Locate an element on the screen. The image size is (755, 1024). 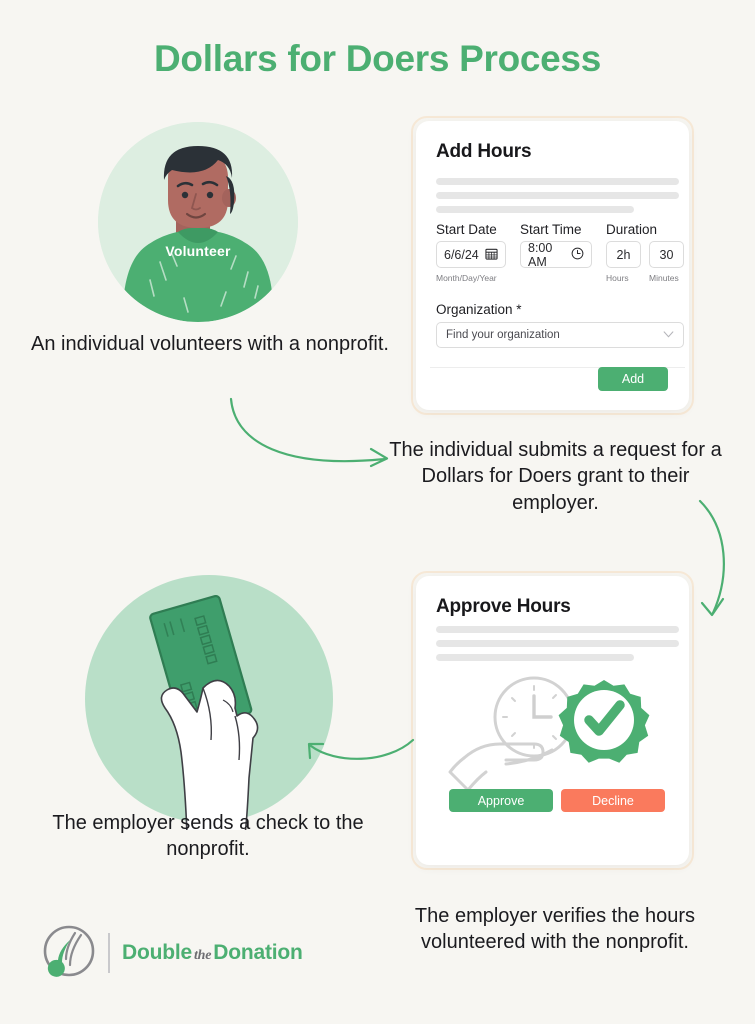
duration-minutes-value: 30 is located at coordinates (666, 254).